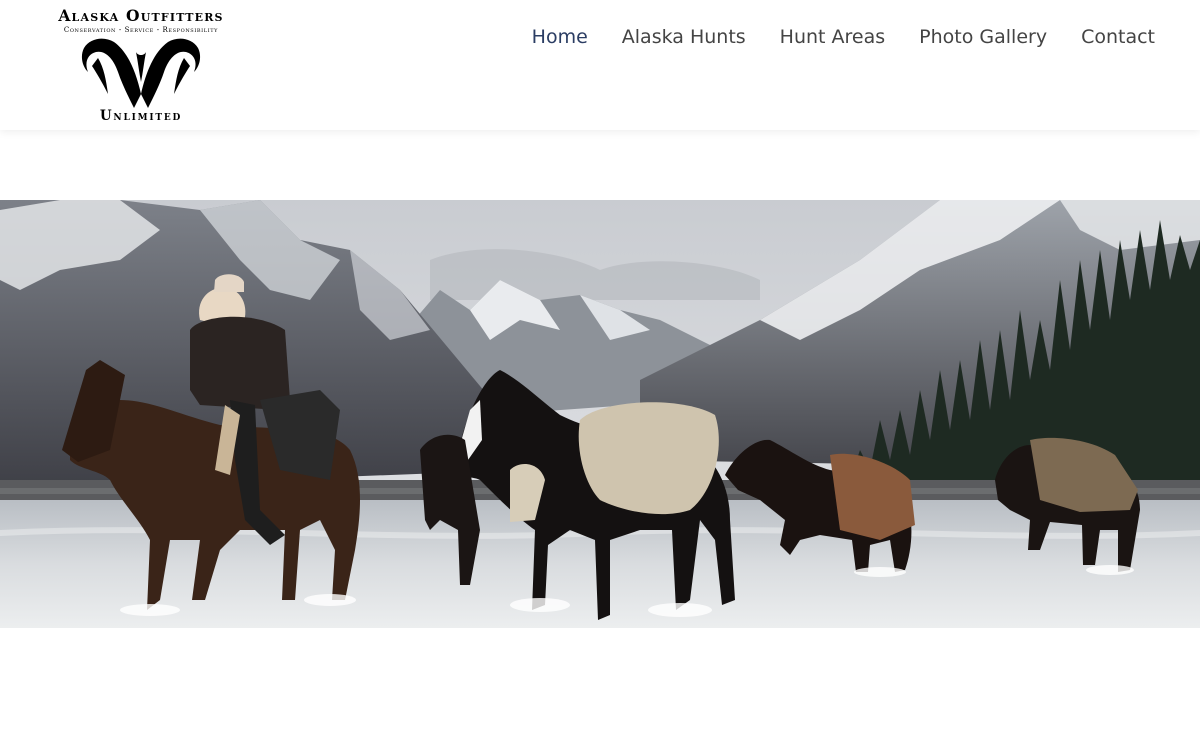  Describe the element at coordinates (983, 37) in the screenshot. I see `nav-photo-gallery: Photo Gallery` at that location.